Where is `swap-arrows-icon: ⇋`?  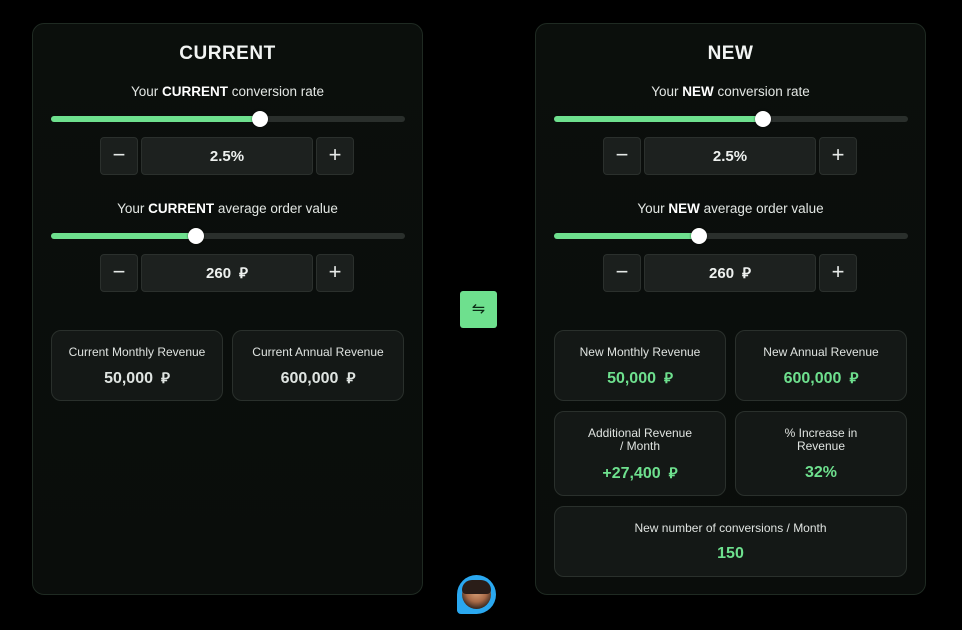
swap-arrows-icon: ⇋ is located at coordinates (478, 309).